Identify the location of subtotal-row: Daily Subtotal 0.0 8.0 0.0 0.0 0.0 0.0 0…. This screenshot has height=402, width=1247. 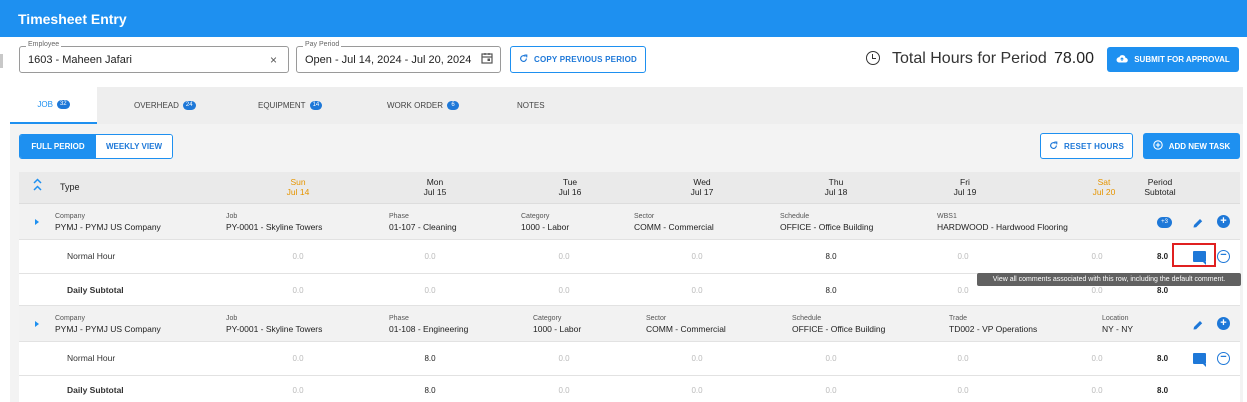
(629, 389).